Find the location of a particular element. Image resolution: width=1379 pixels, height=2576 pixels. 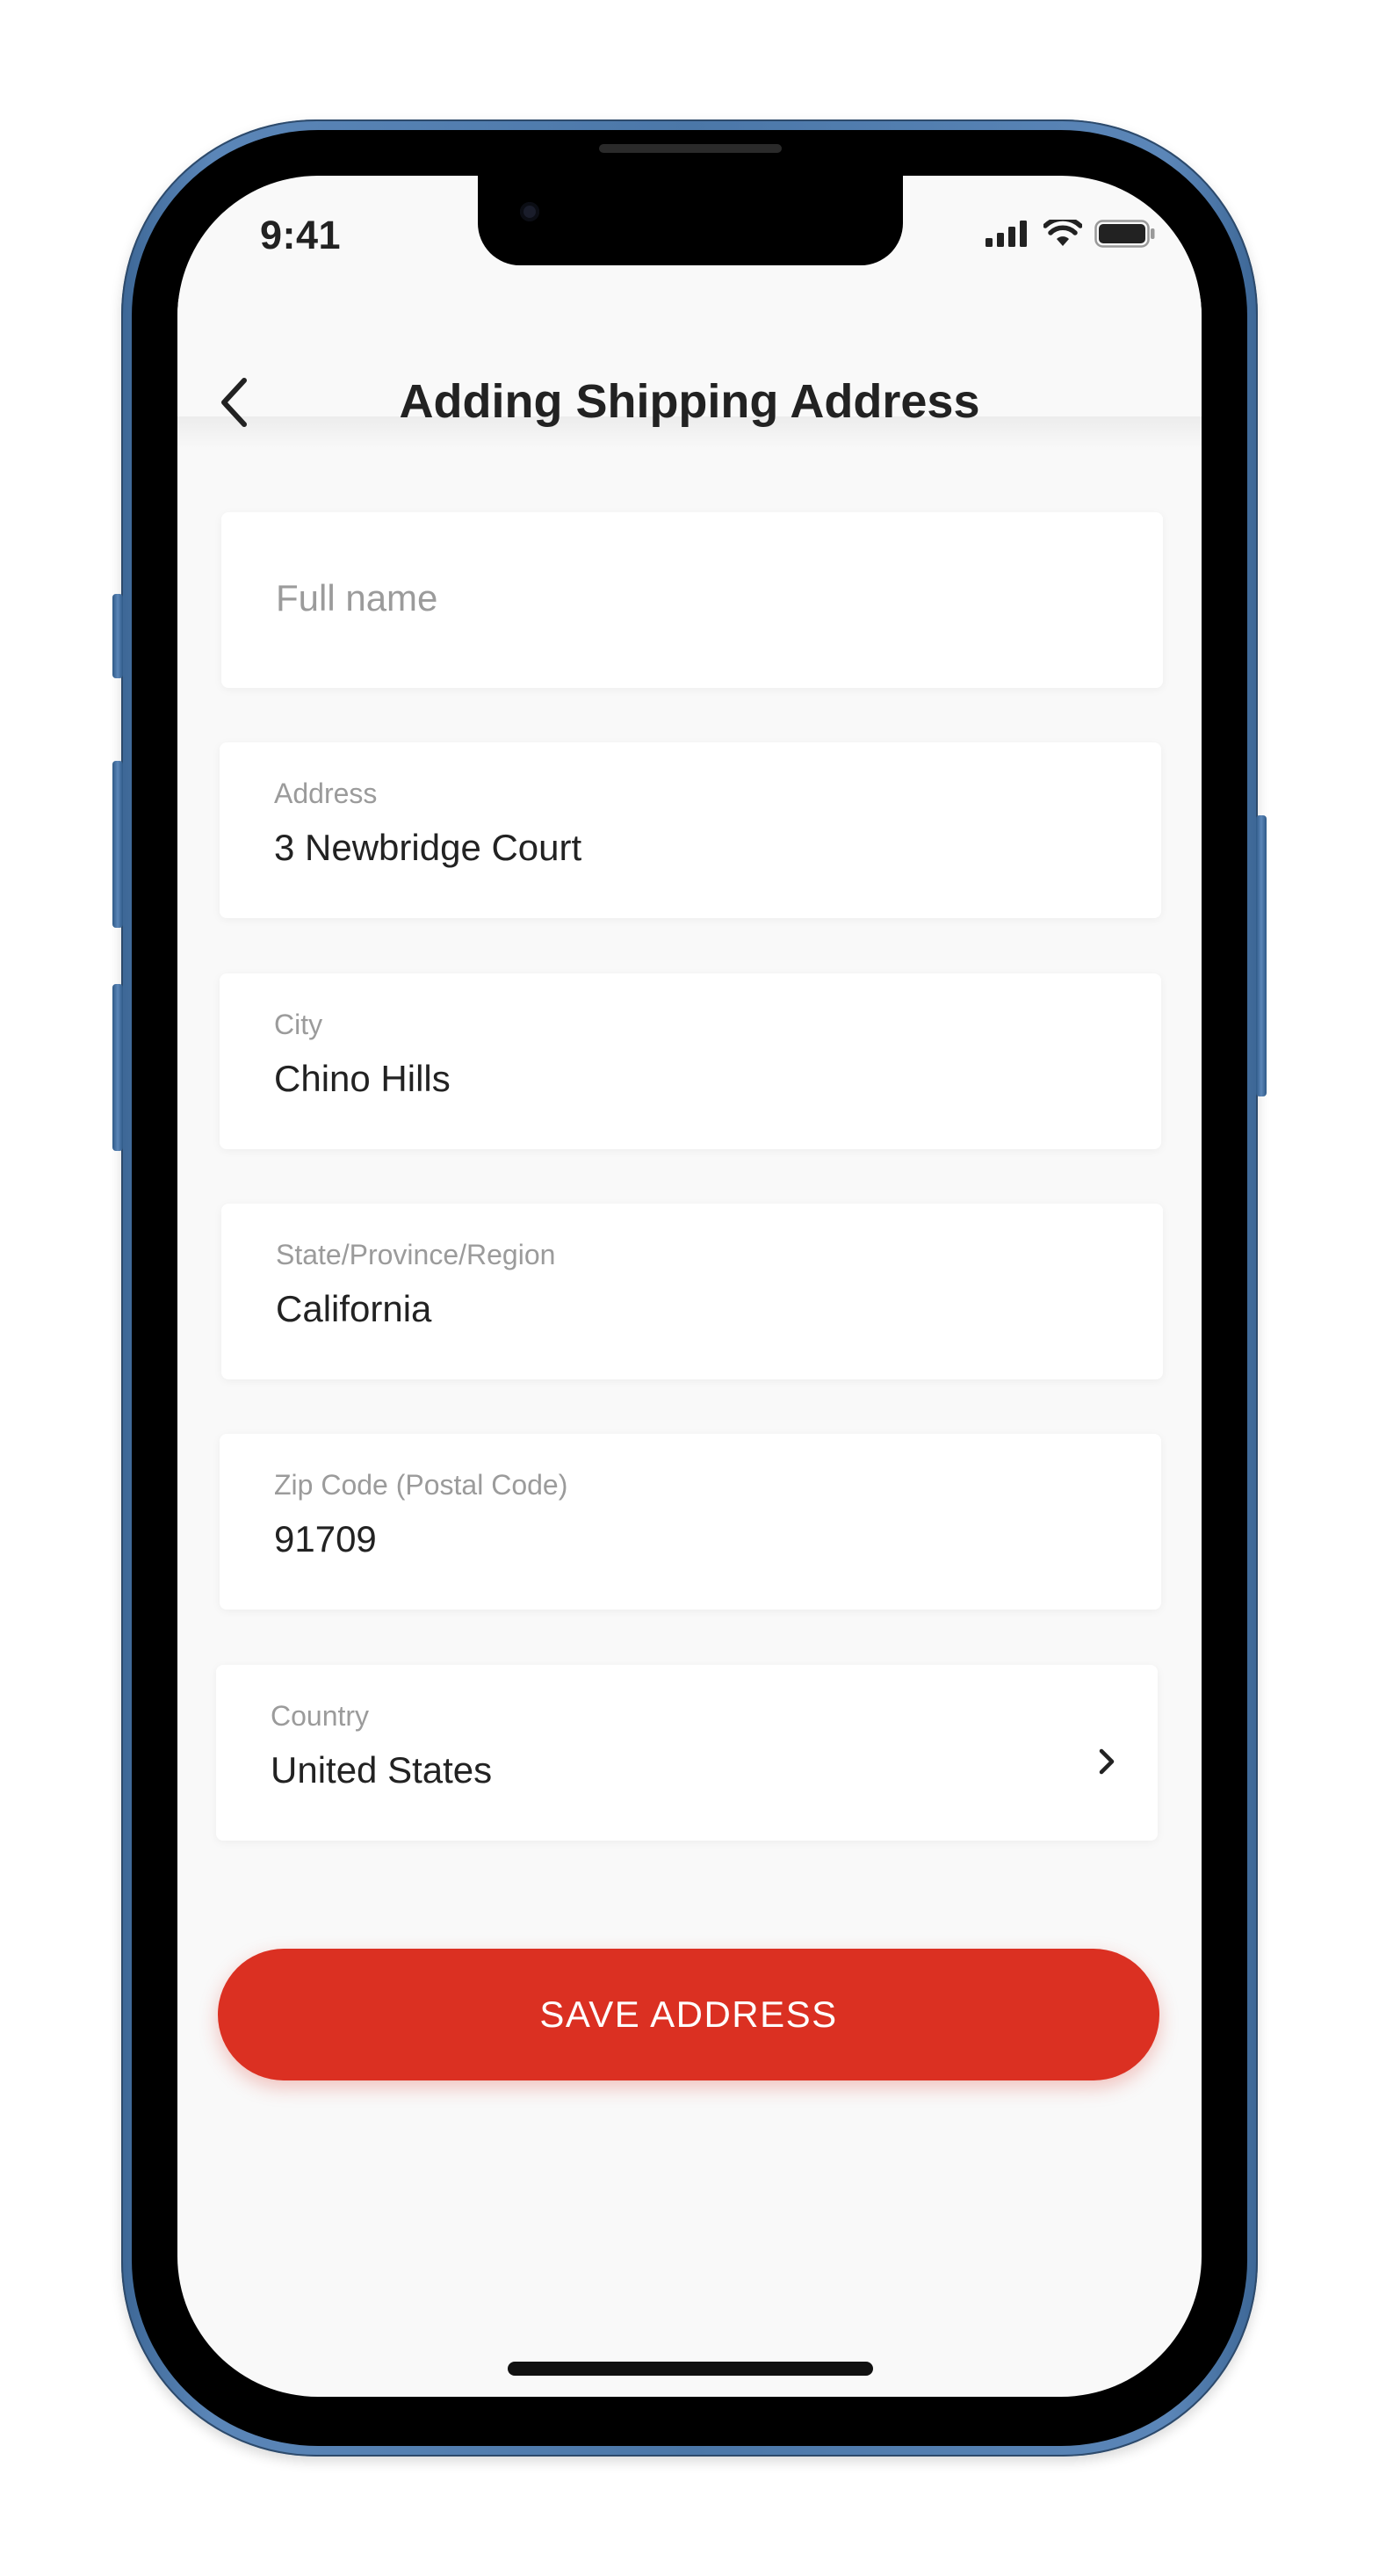

status-time: 9:41 is located at coordinates (301, 235).